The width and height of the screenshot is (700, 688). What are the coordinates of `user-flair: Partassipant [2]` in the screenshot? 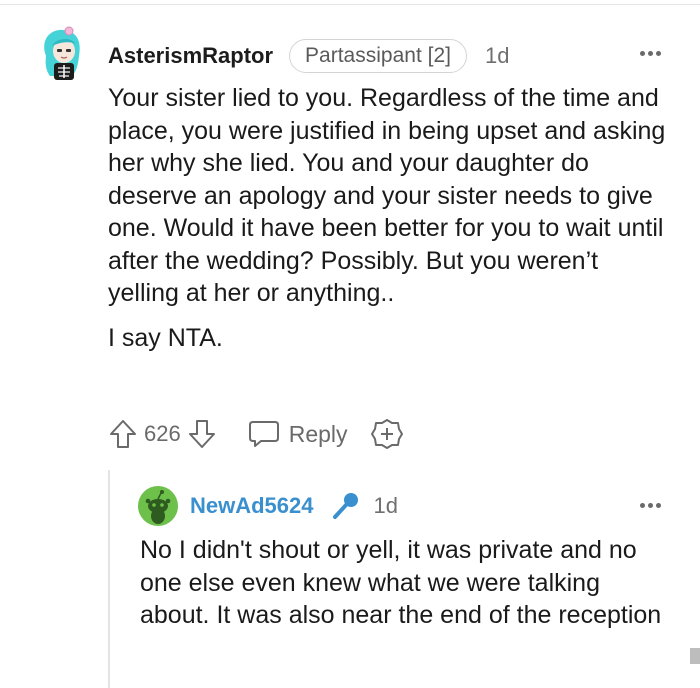 It's located at (378, 56).